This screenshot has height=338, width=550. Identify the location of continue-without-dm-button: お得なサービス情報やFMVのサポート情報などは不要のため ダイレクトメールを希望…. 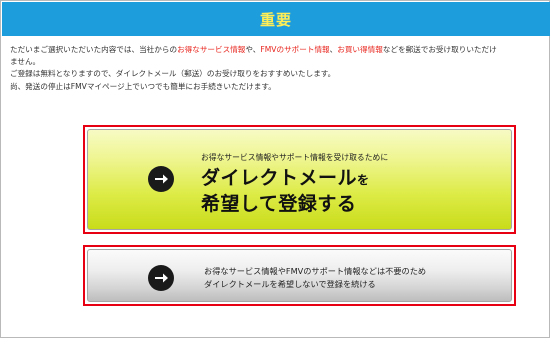
(299, 275).